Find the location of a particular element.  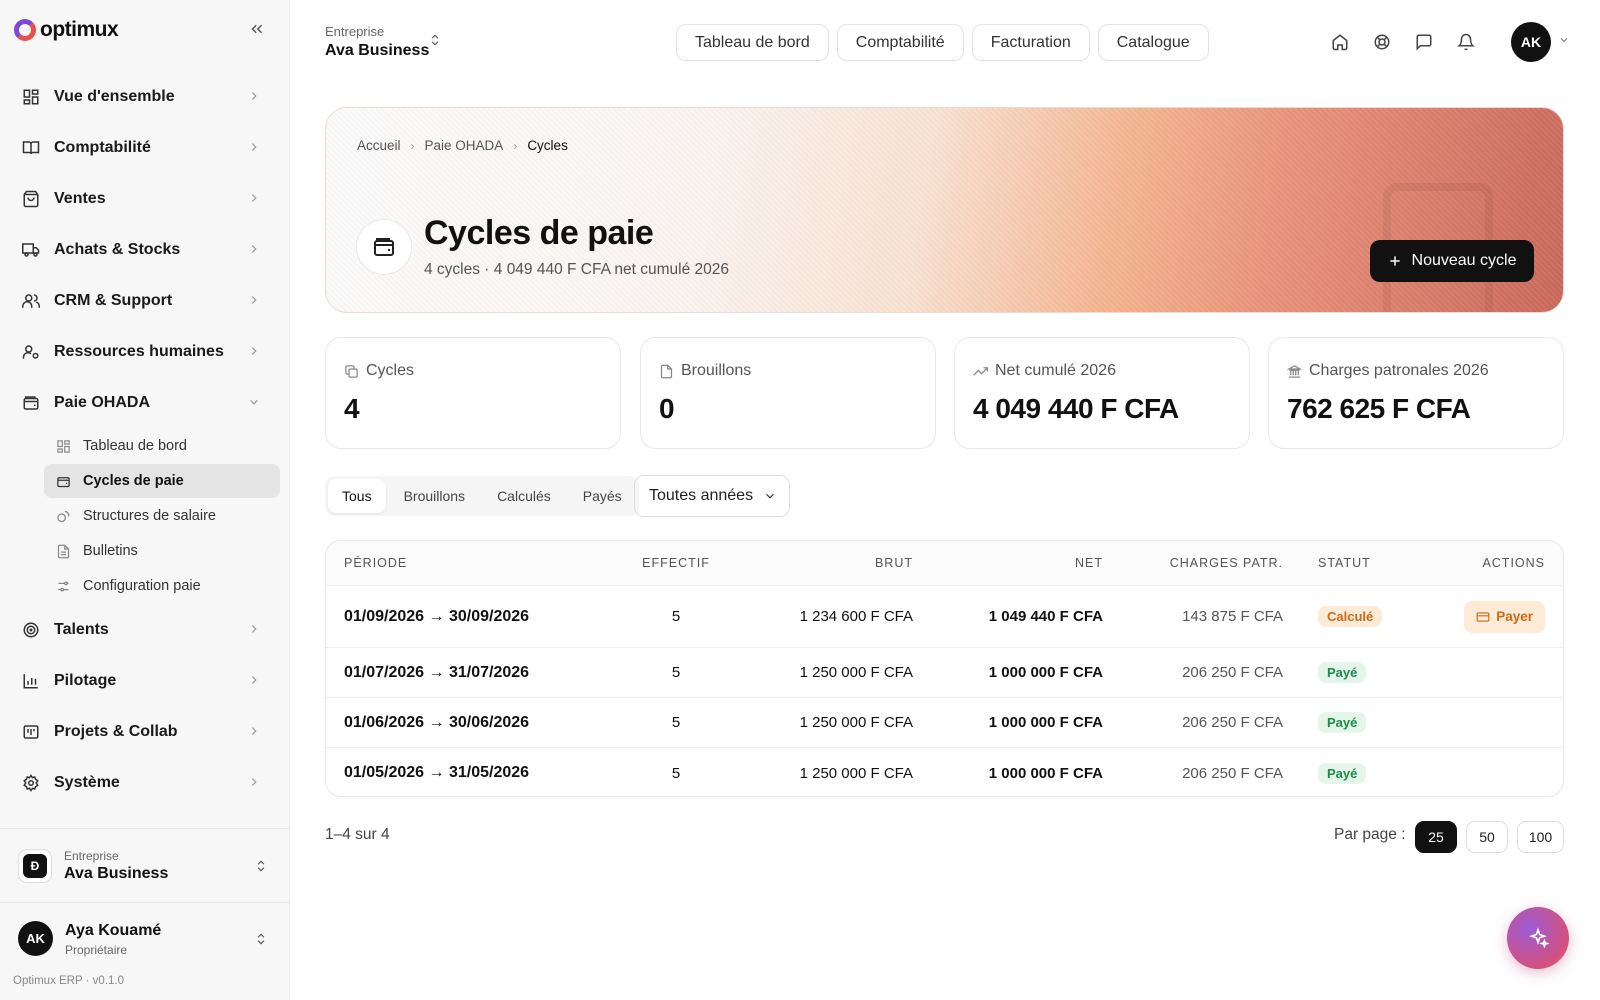

credit-card-icon is located at coordinates (1483, 617).